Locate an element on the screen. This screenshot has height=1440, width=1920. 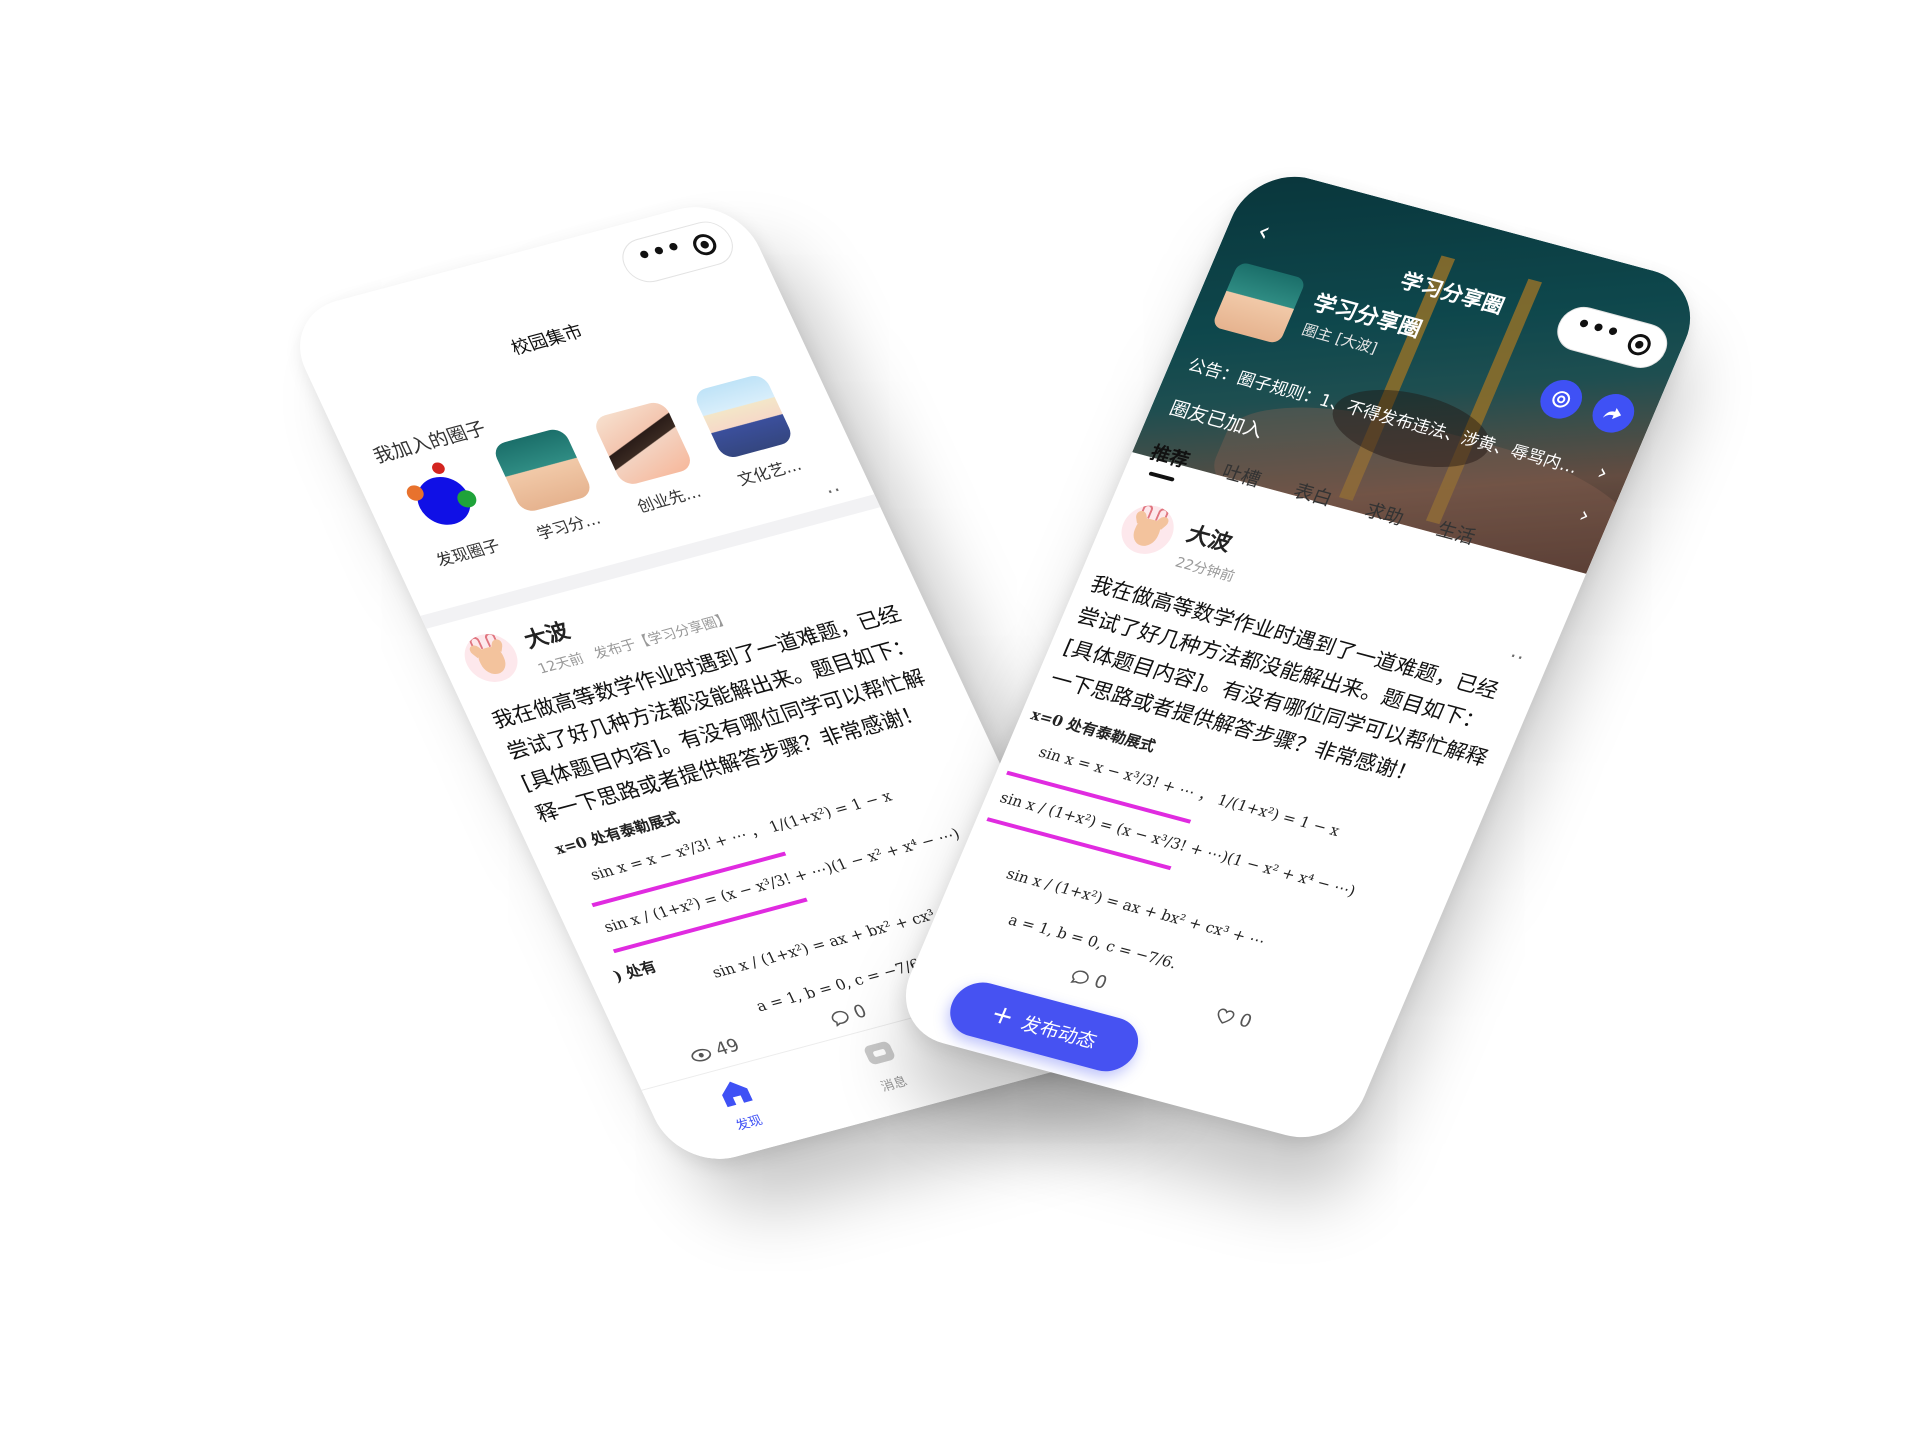
tab-label: 发现 is located at coordinates (749, 1123).